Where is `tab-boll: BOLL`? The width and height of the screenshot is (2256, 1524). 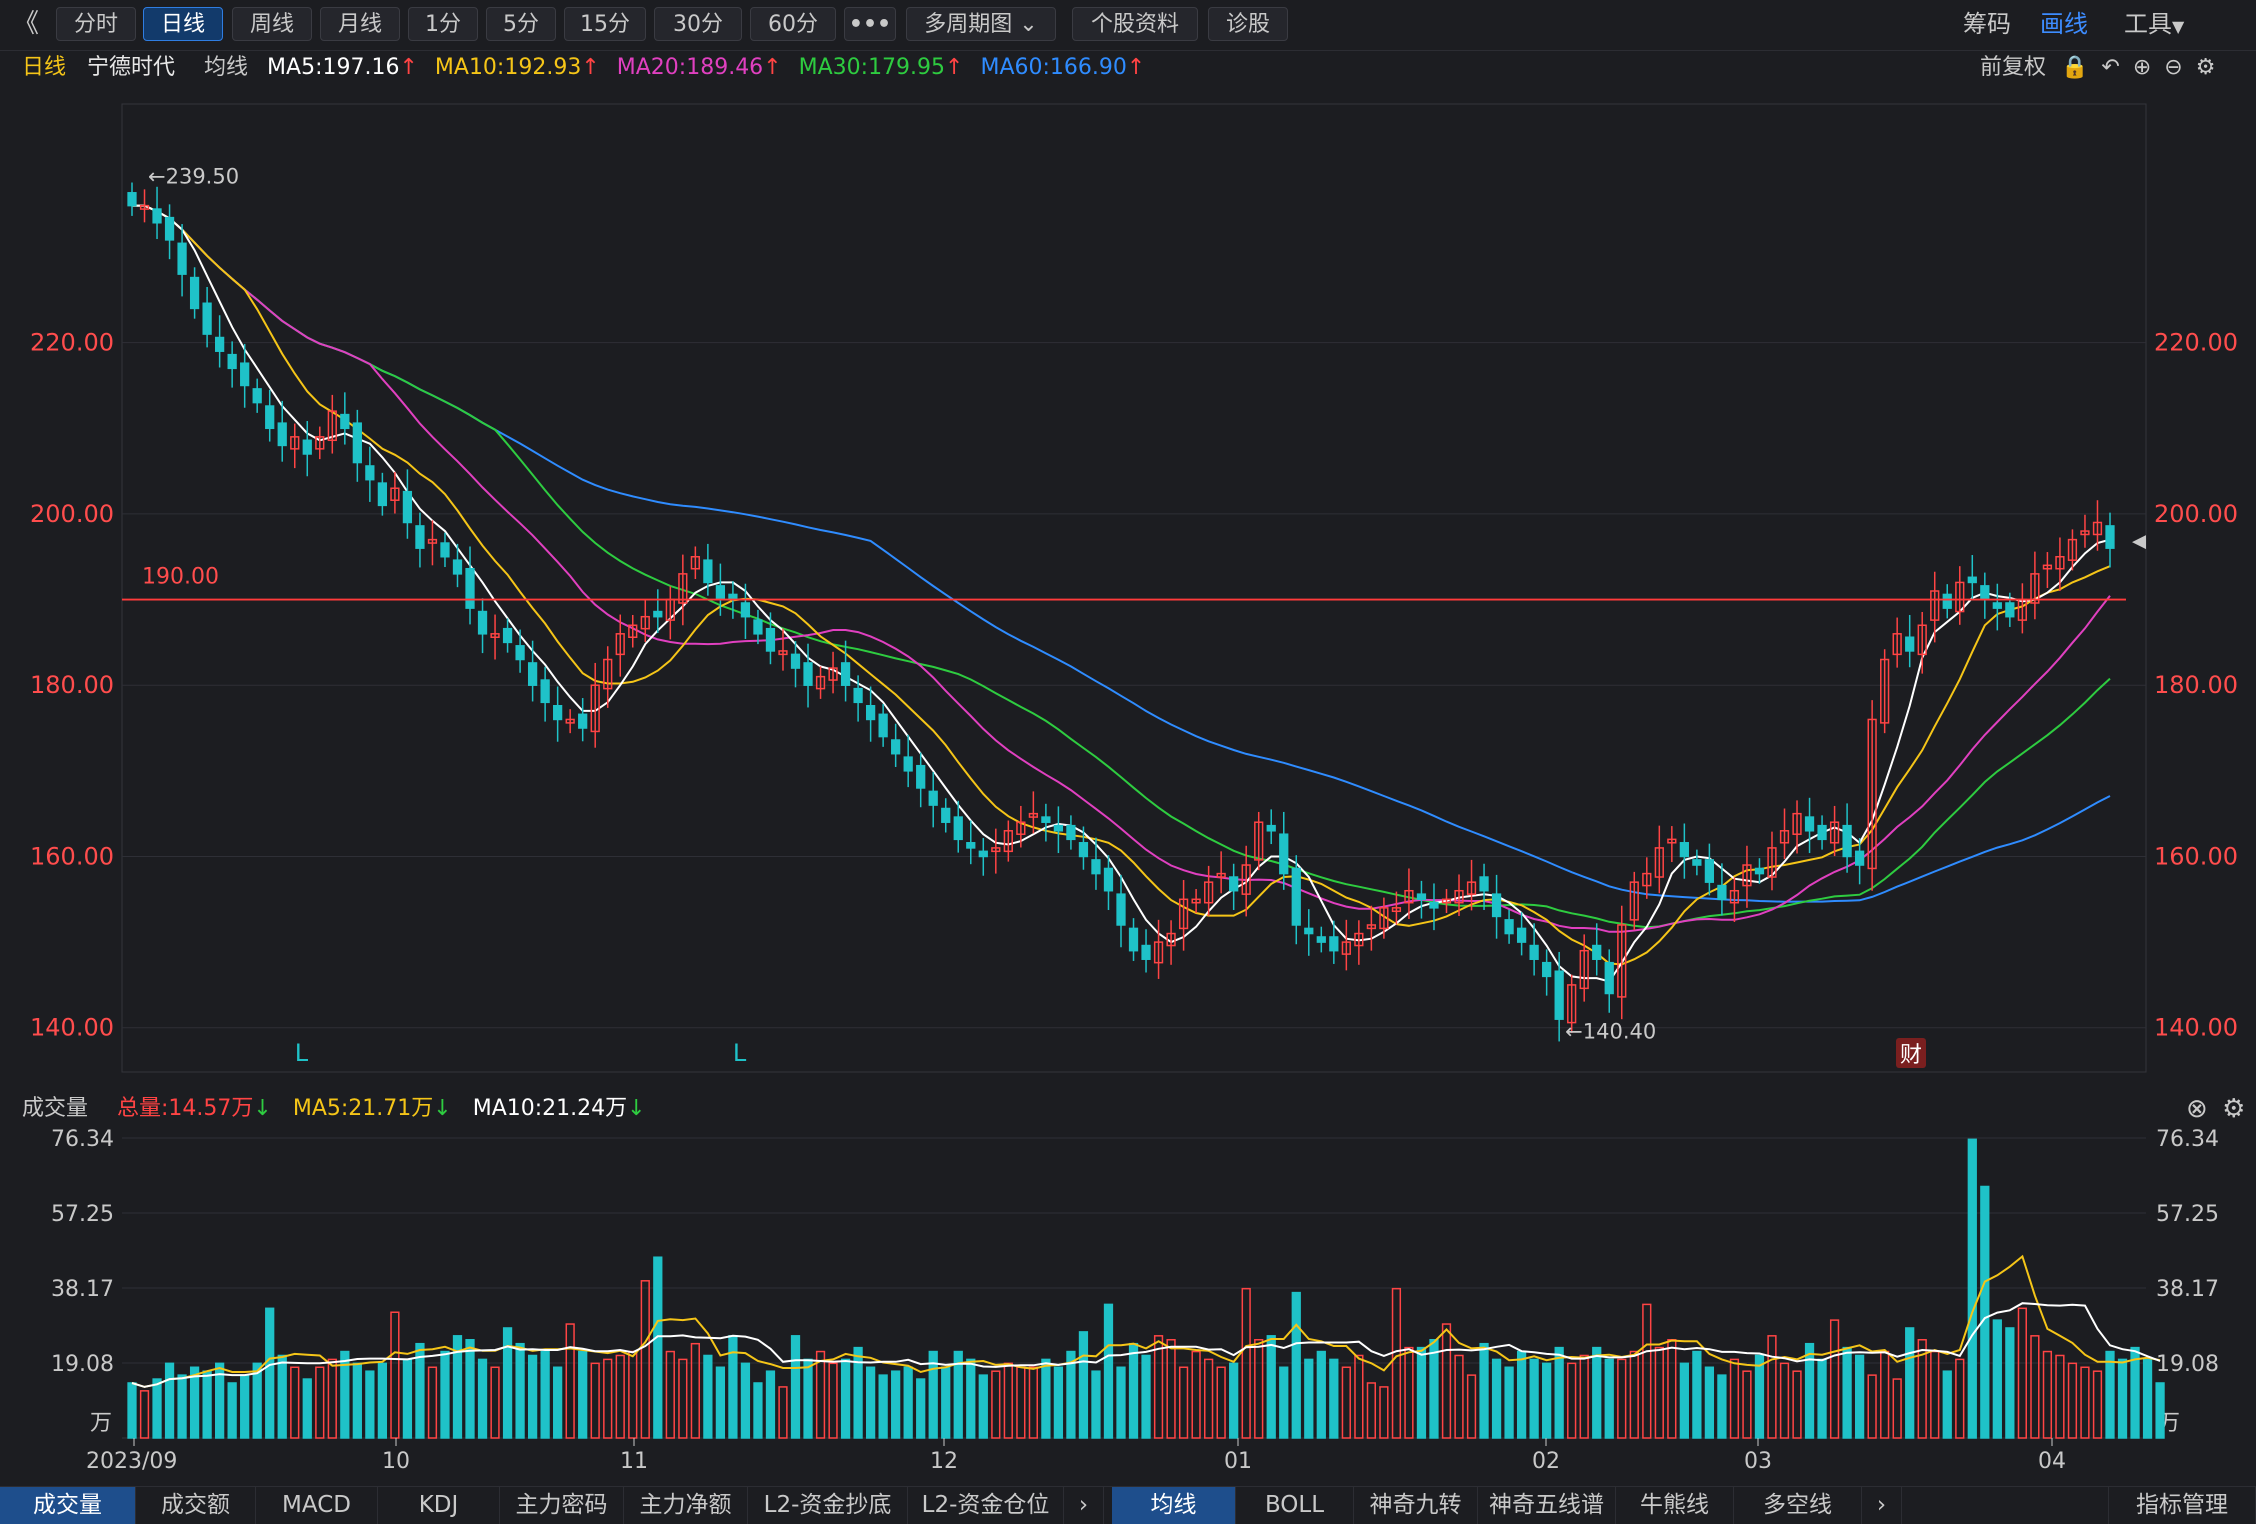
tab-boll: BOLL is located at coordinates (1295, 1505).